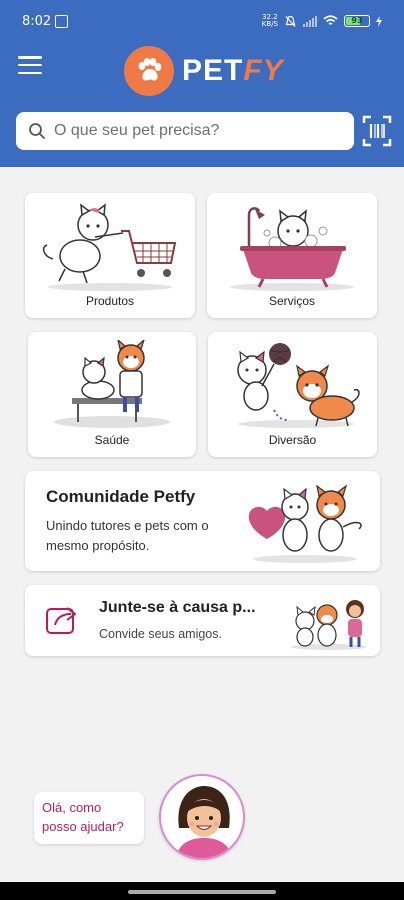  I want to click on community-title: Comunidade Petfy, so click(121, 496).